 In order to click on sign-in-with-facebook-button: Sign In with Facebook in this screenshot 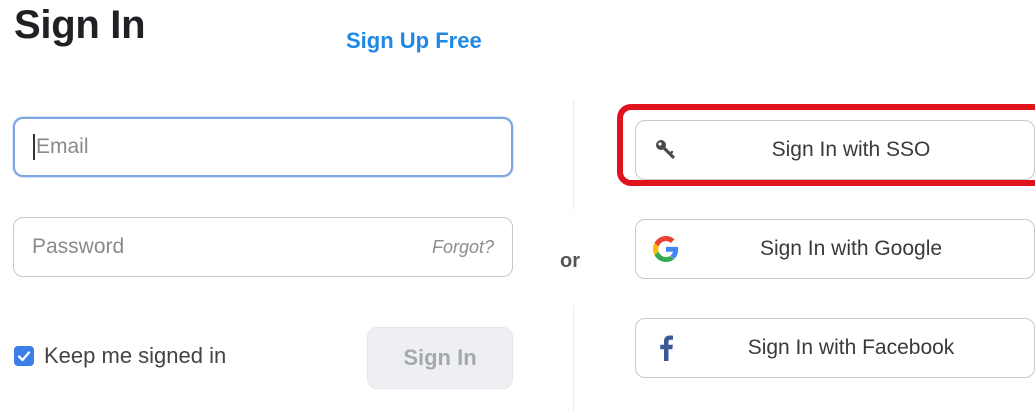, I will do `click(835, 348)`.